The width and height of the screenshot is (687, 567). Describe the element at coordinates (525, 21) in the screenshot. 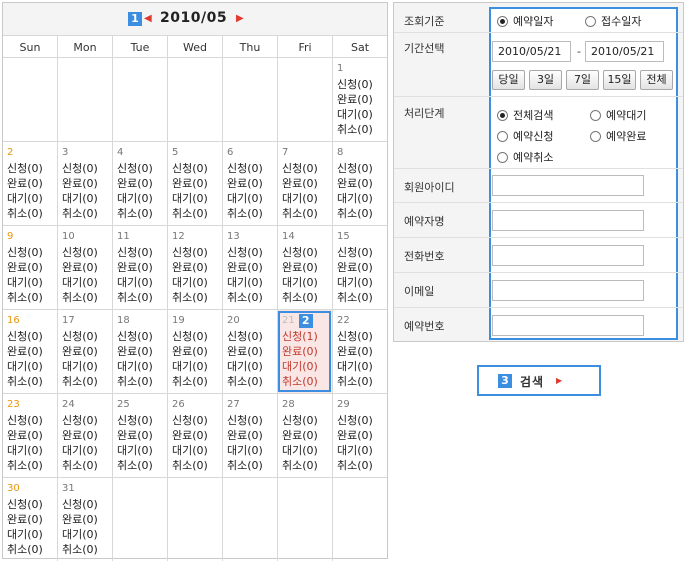

I see `criteria-radio-reserve-date: 예약일자` at that location.